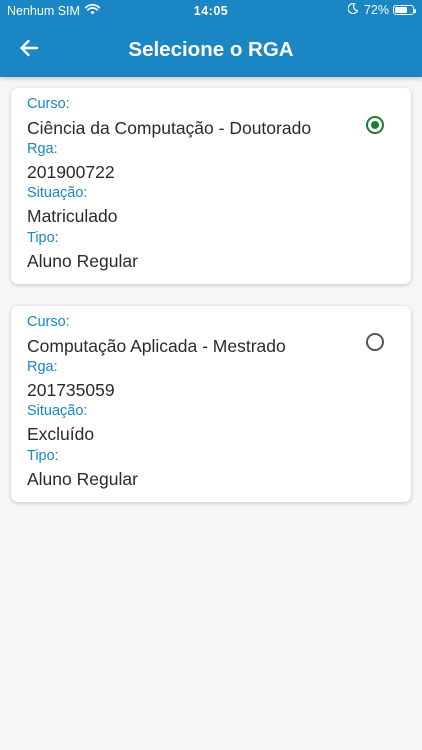  I want to click on status-right: 72%, so click(381, 9).